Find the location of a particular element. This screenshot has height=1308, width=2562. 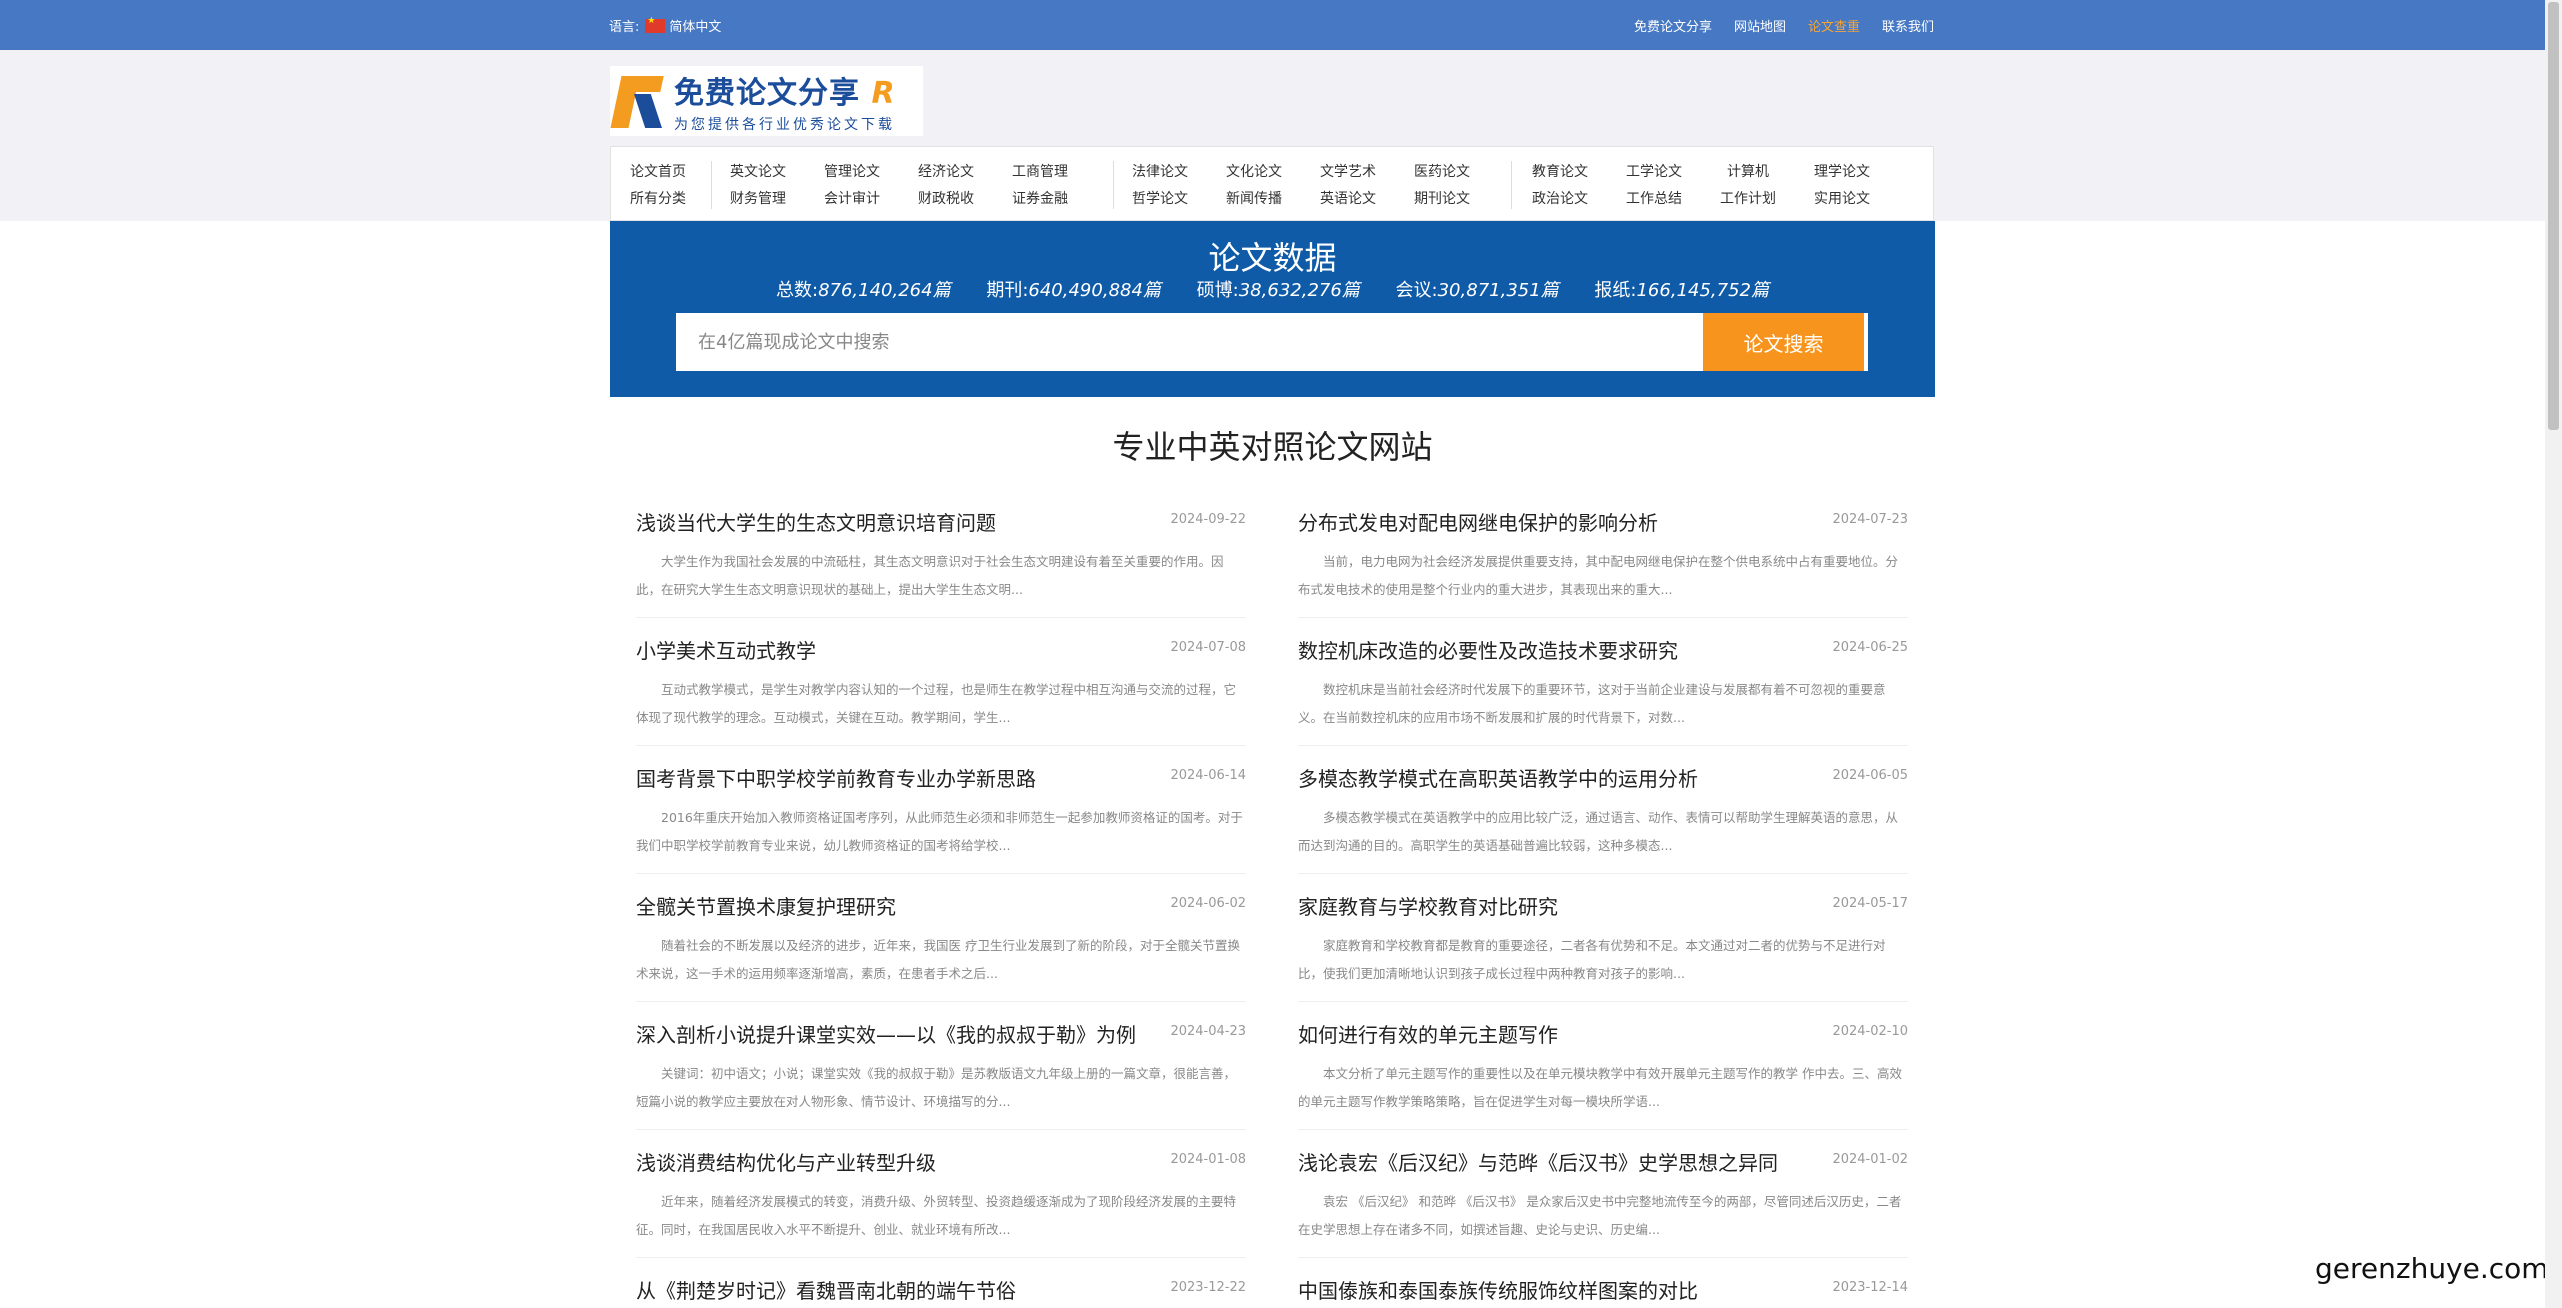

category-link: 教育论文 is located at coordinates (1560, 172).